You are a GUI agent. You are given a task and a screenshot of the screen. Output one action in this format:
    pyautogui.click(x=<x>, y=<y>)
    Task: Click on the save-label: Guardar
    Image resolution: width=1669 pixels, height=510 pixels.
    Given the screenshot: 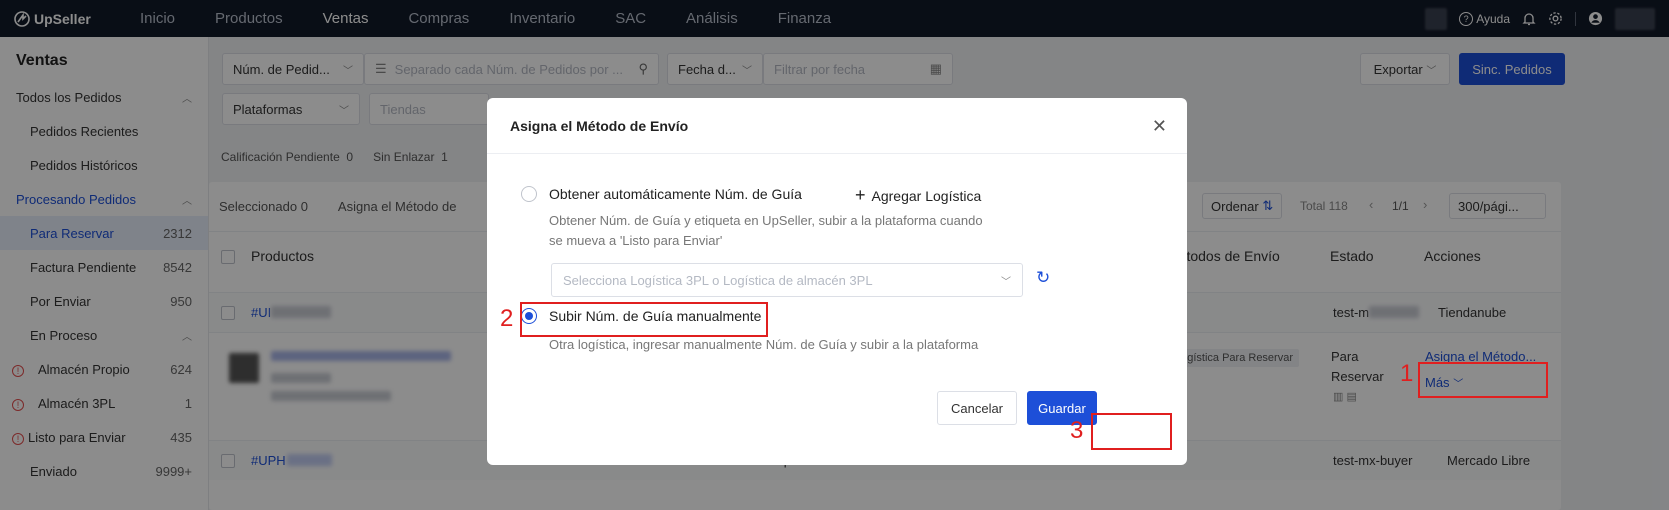 What is the action you would take?
    pyautogui.click(x=1062, y=408)
    